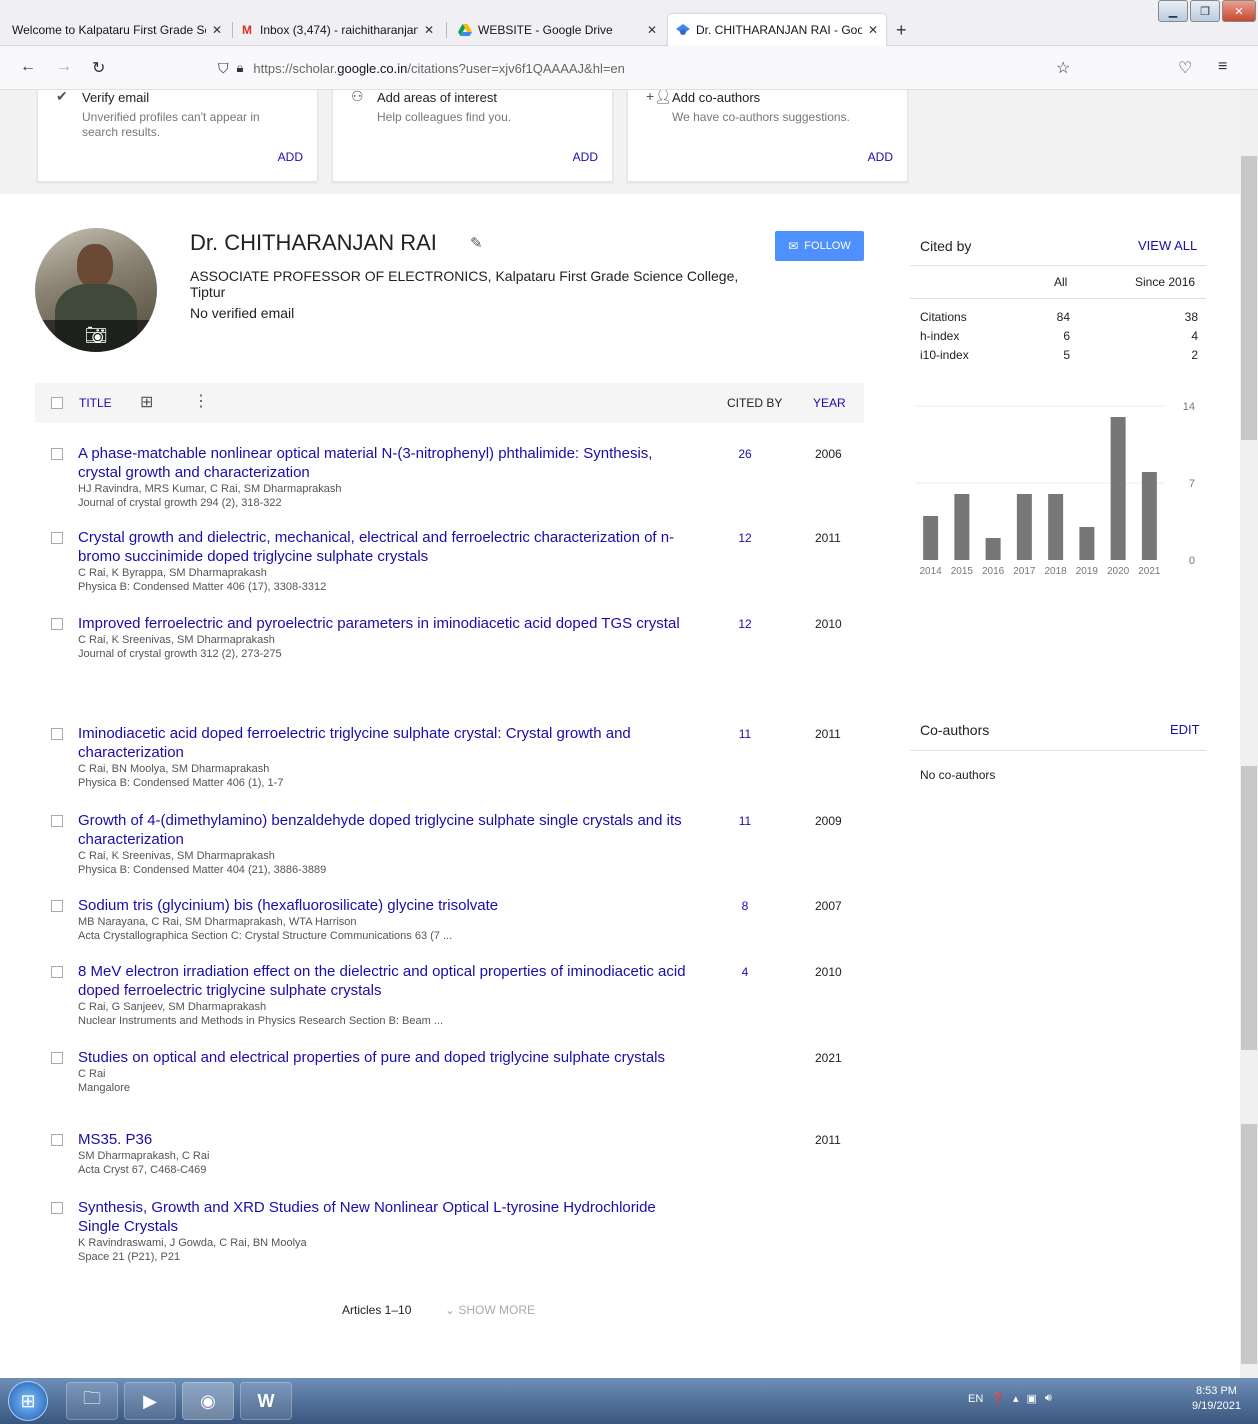  I want to click on url-prefix: https://scholar., so click(295, 68).